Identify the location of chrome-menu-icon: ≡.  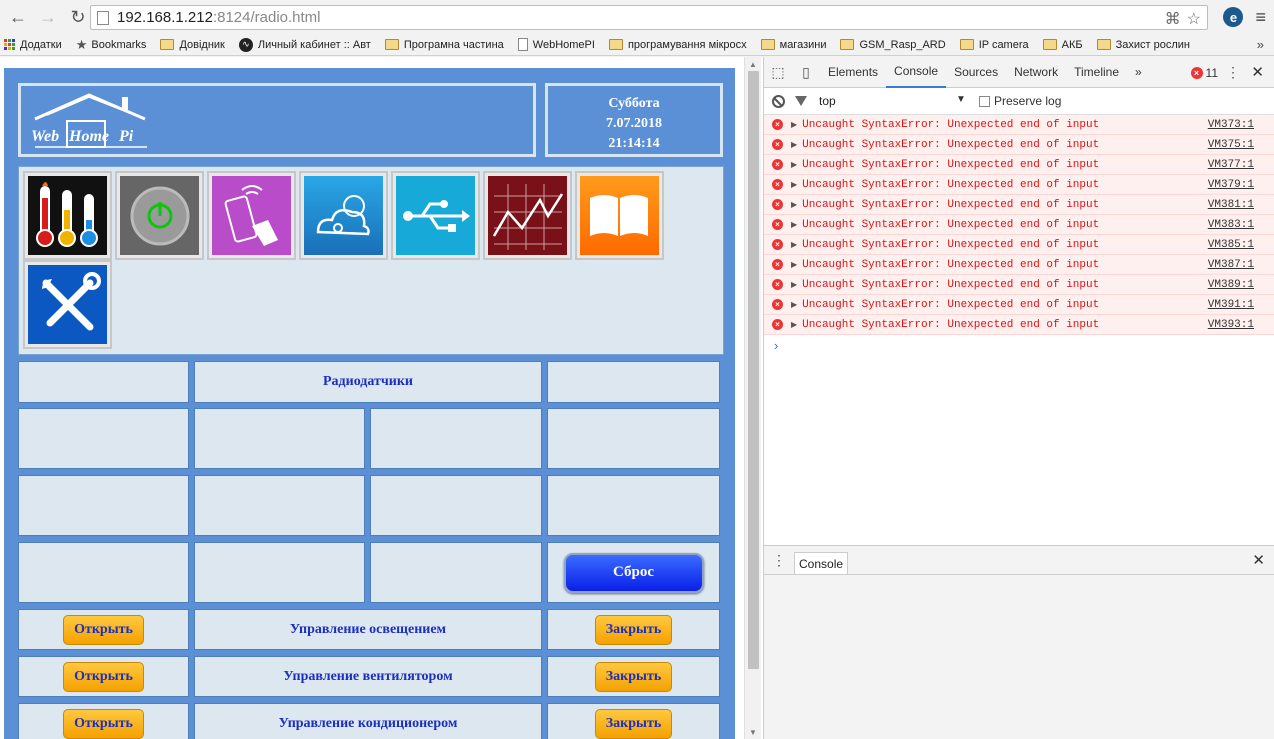
(1260, 17).